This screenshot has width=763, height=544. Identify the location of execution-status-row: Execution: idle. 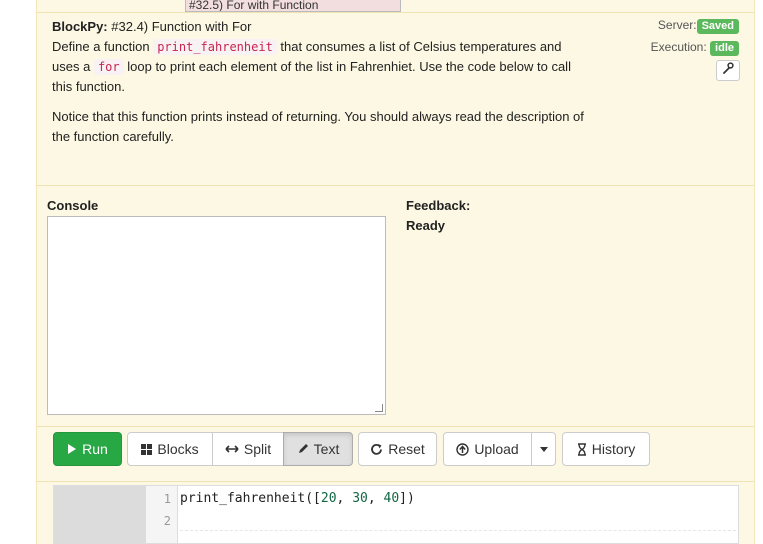
(695, 49).